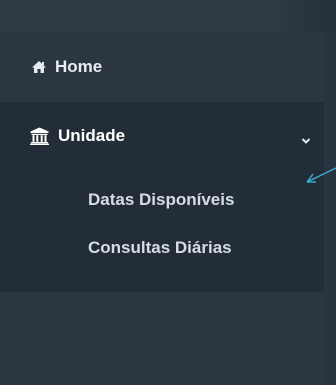 The height and width of the screenshot is (385, 336). I want to click on sidebar-item-unidade-label: Unidade, so click(92, 135).